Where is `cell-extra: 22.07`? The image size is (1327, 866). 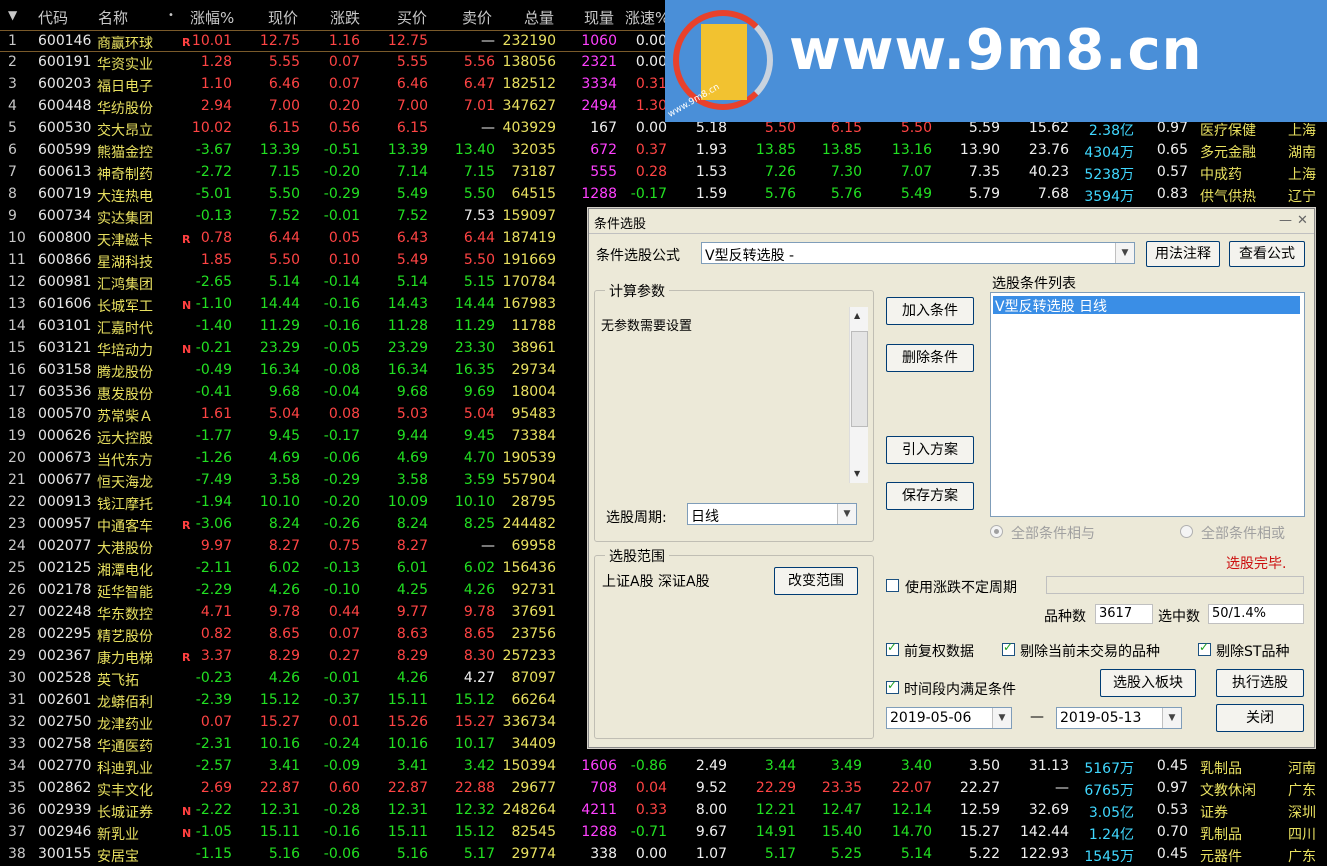 cell-extra: 22.07 is located at coordinates (911, 788).